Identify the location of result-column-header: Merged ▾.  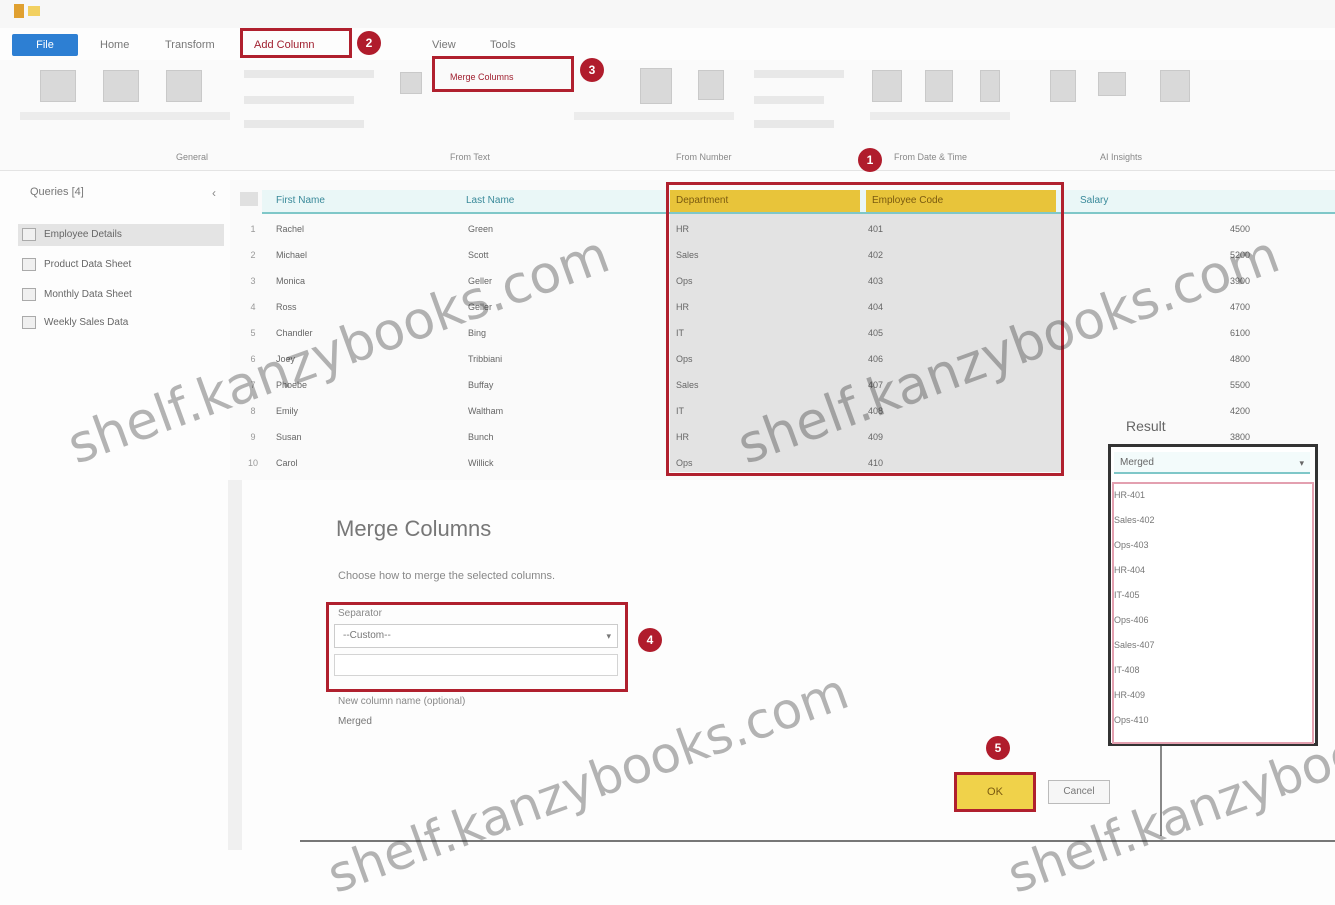
(1212, 463).